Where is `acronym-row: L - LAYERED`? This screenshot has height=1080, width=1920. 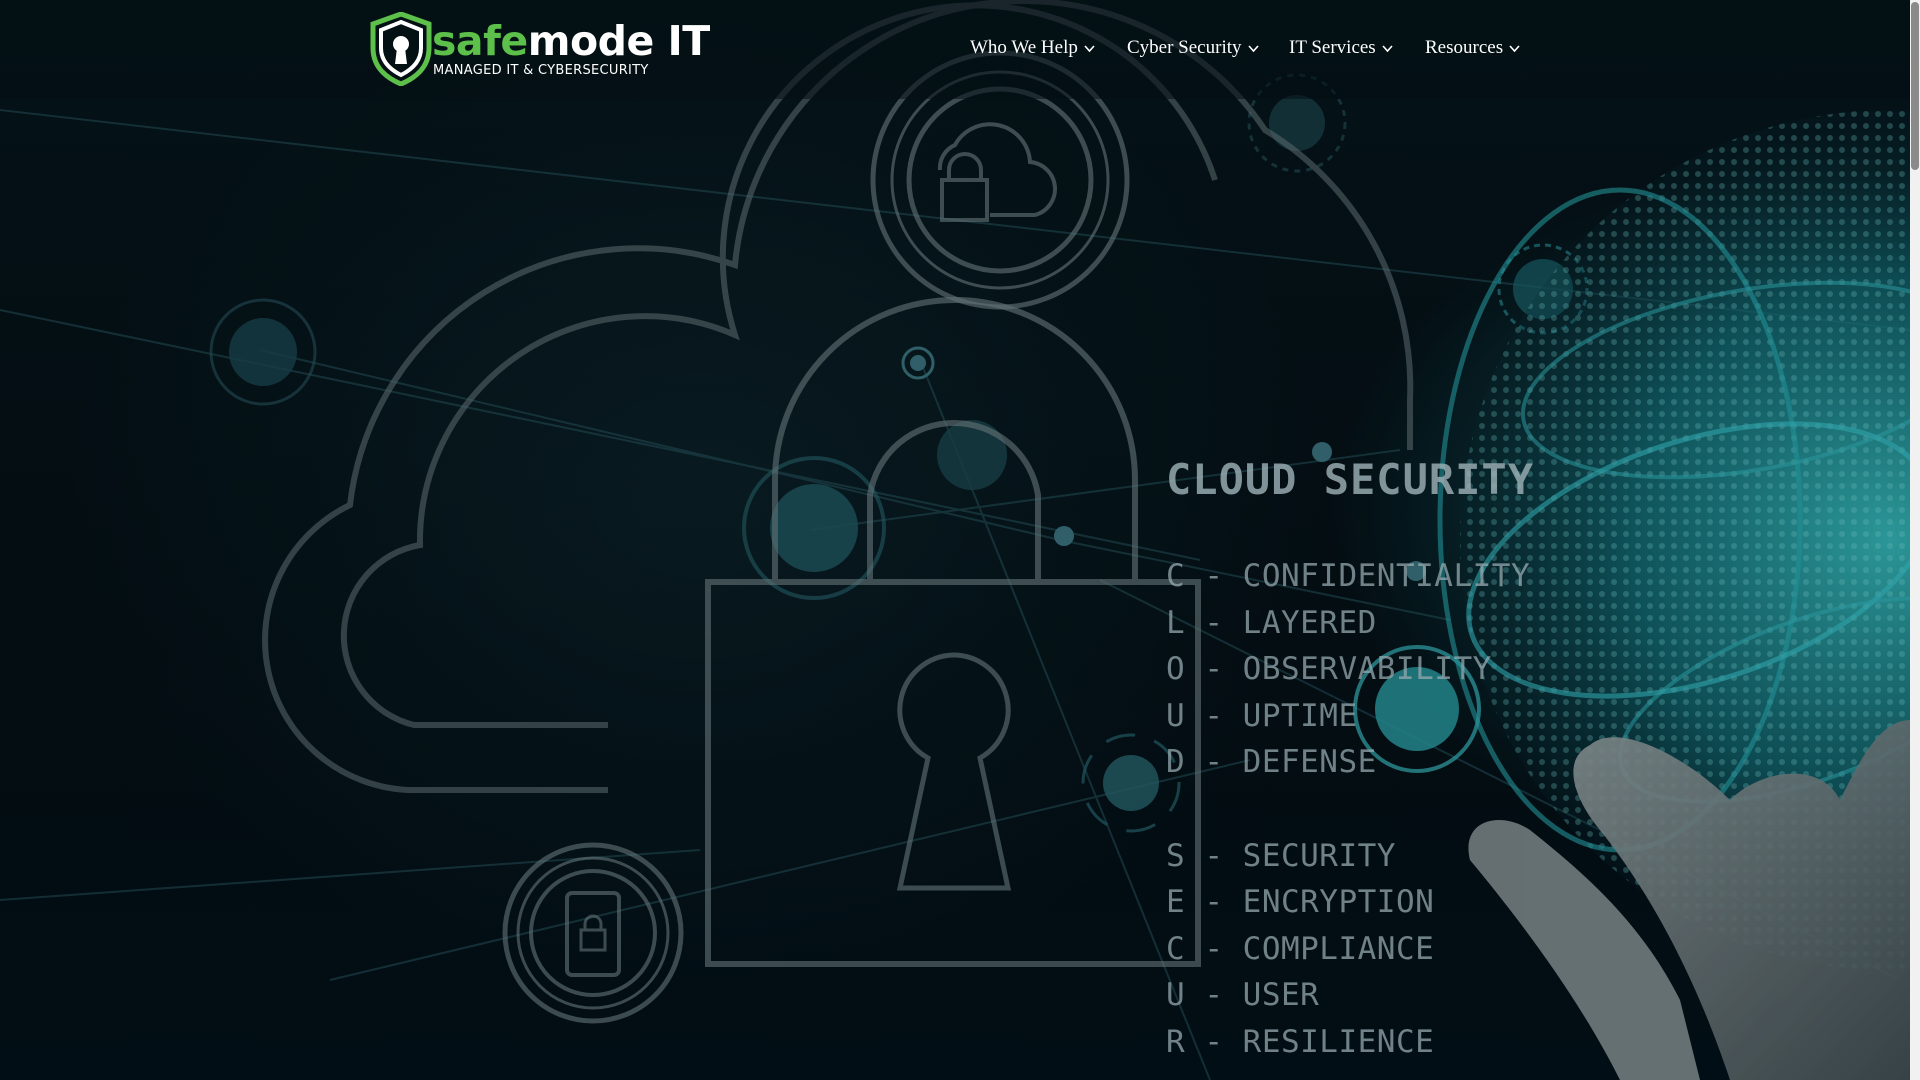 acronym-row: L - LAYERED is located at coordinates (1271, 622).